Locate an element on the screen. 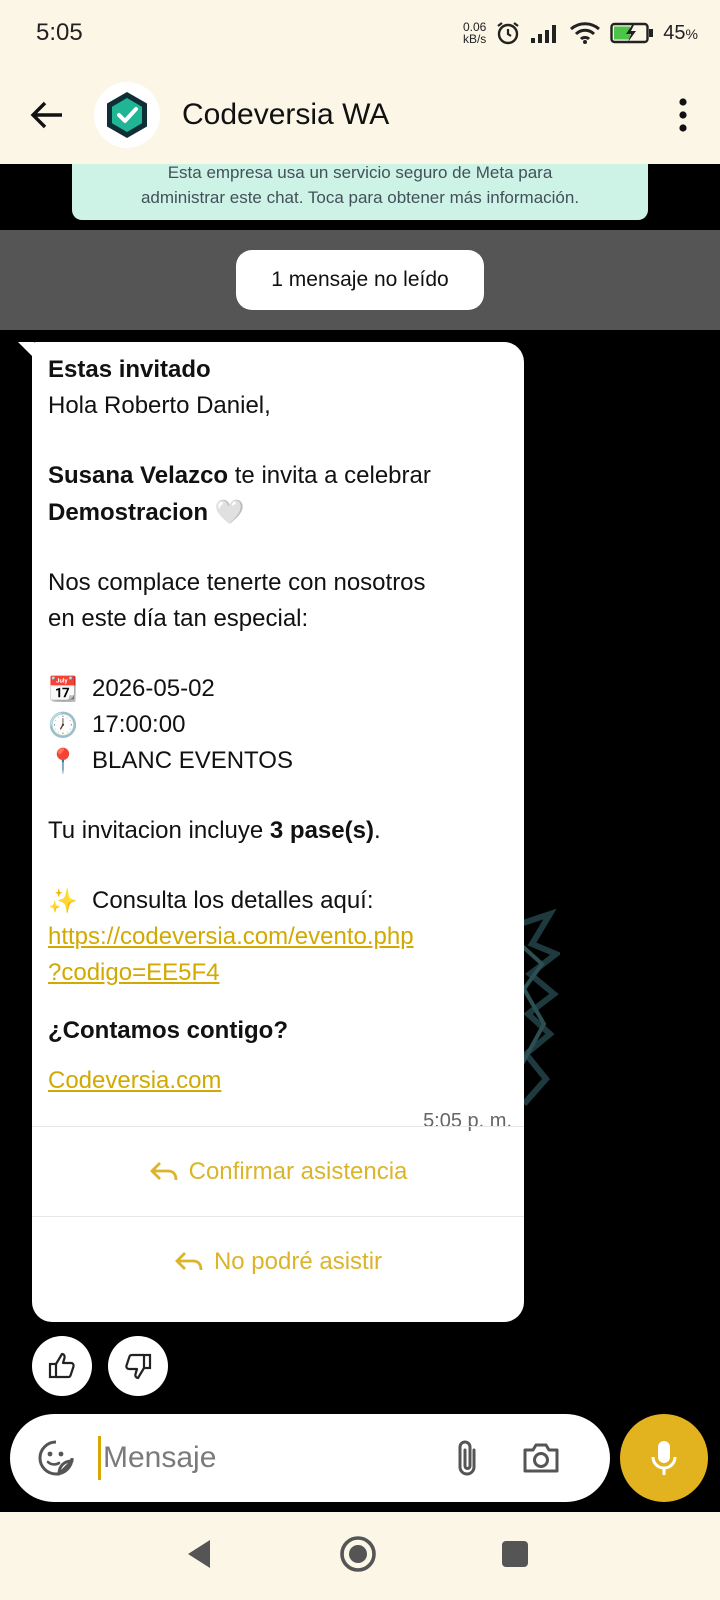 The width and height of the screenshot is (720, 1600). paperclip-icon is located at coordinates (467, 1458).